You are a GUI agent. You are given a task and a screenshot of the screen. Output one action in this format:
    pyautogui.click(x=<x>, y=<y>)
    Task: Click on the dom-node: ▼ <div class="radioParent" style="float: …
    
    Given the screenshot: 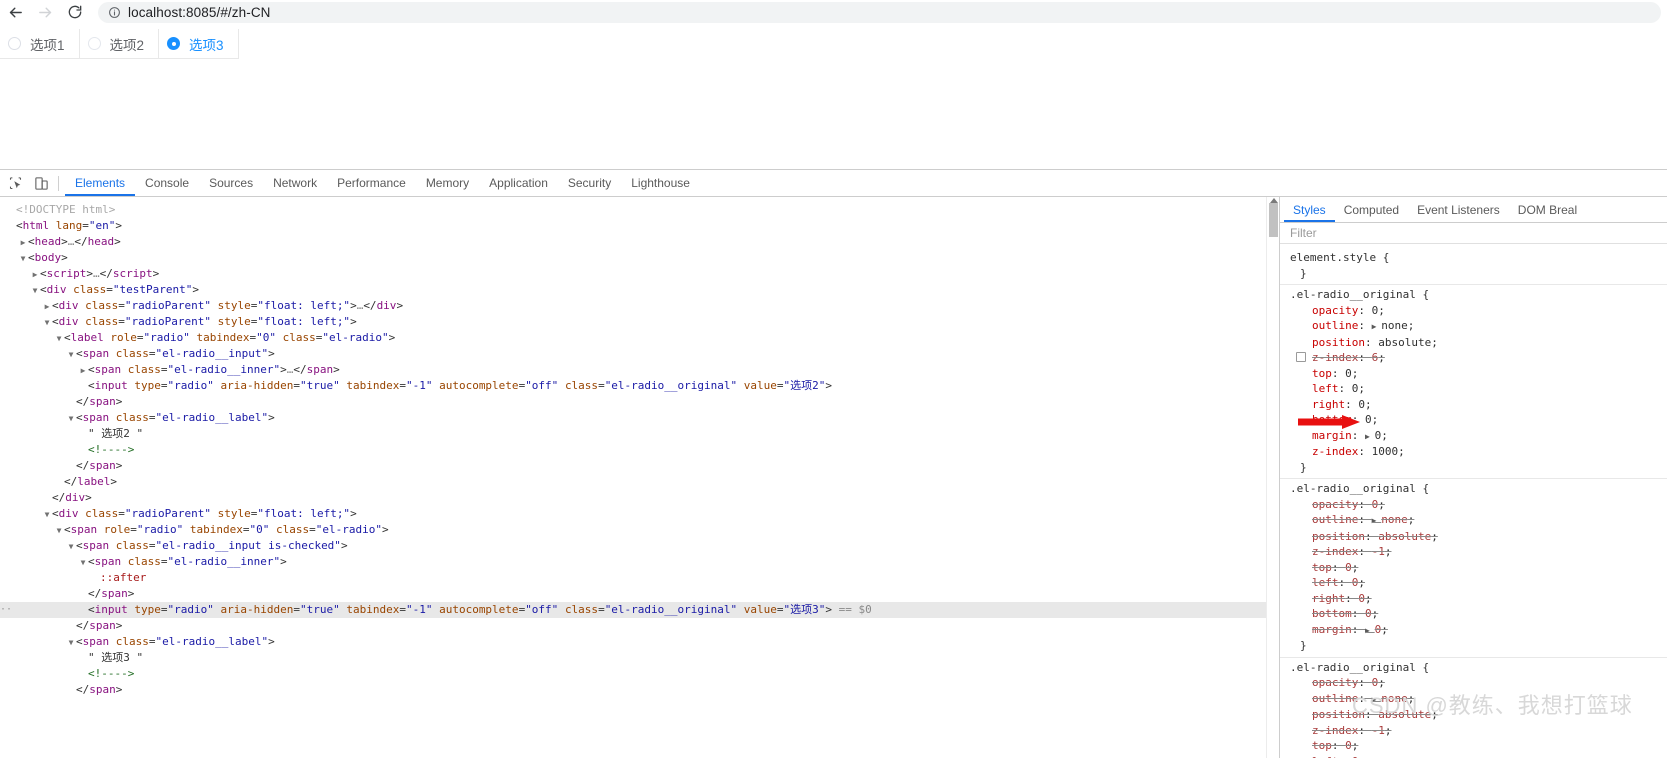 What is the action you would take?
    pyautogui.click(x=639, y=322)
    